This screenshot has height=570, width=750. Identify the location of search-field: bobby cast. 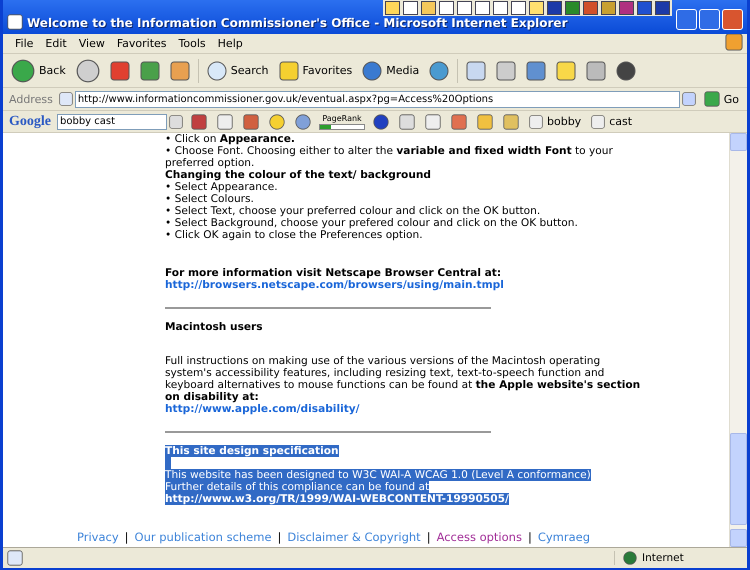
(112, 122).